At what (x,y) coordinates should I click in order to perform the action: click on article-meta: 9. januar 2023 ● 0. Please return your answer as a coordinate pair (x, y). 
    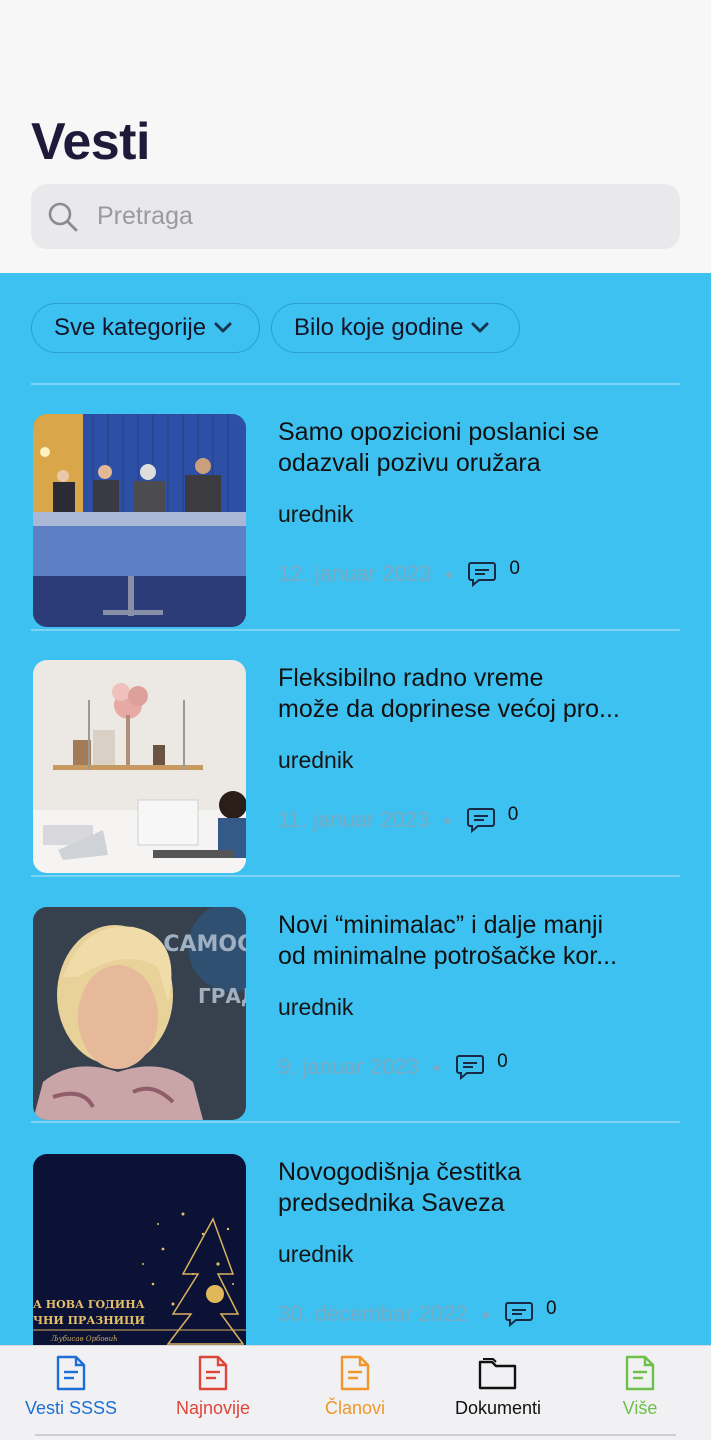
    Looking at the image, I should click on (393, 1066).